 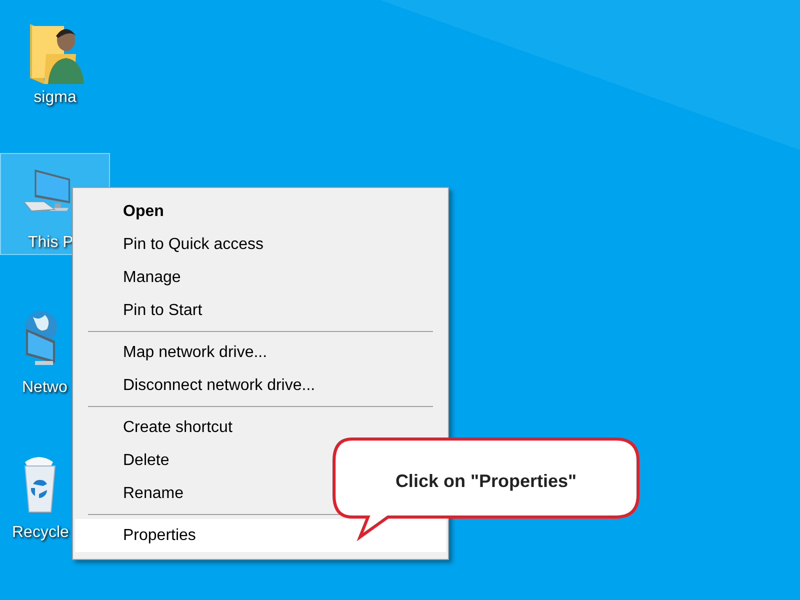 I want to click on menu-item: Pin to Start, so click(x=260, y=310).